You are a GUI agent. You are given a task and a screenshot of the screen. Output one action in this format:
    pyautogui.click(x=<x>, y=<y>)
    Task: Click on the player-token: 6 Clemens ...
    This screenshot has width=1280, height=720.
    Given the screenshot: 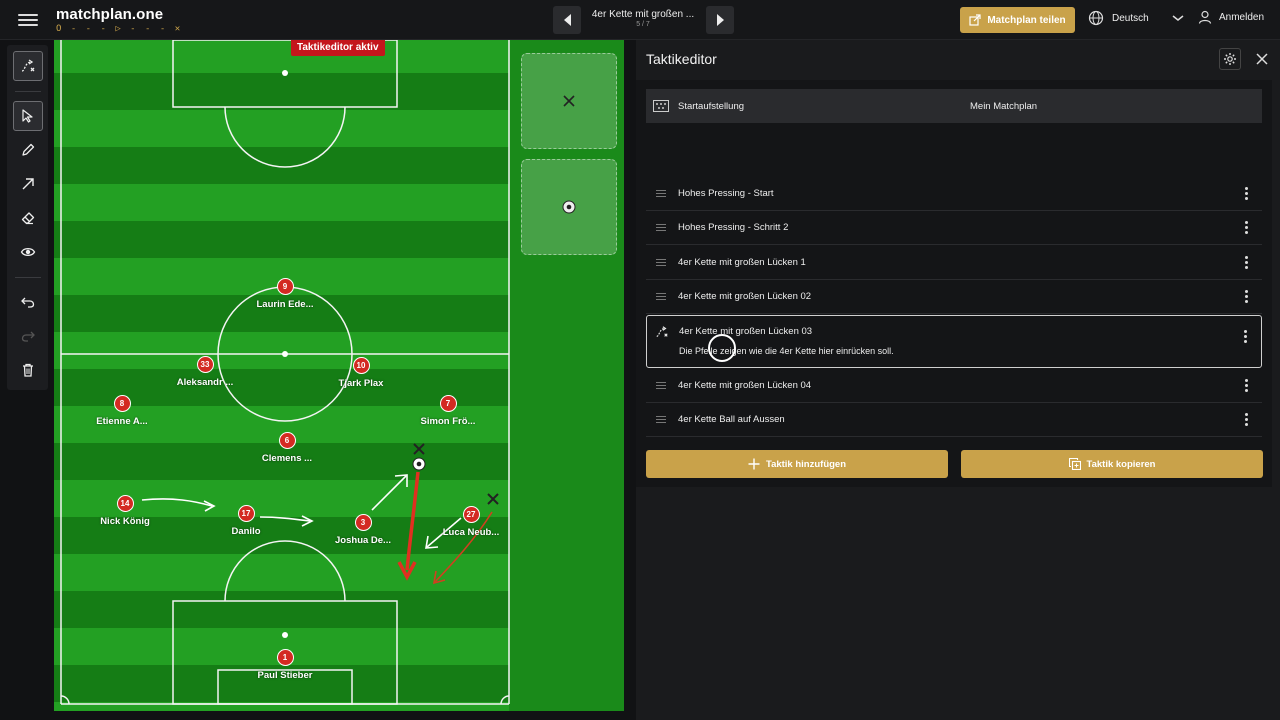 What is the action you would take?
    pyautogui.click(x=287, y=448)
    